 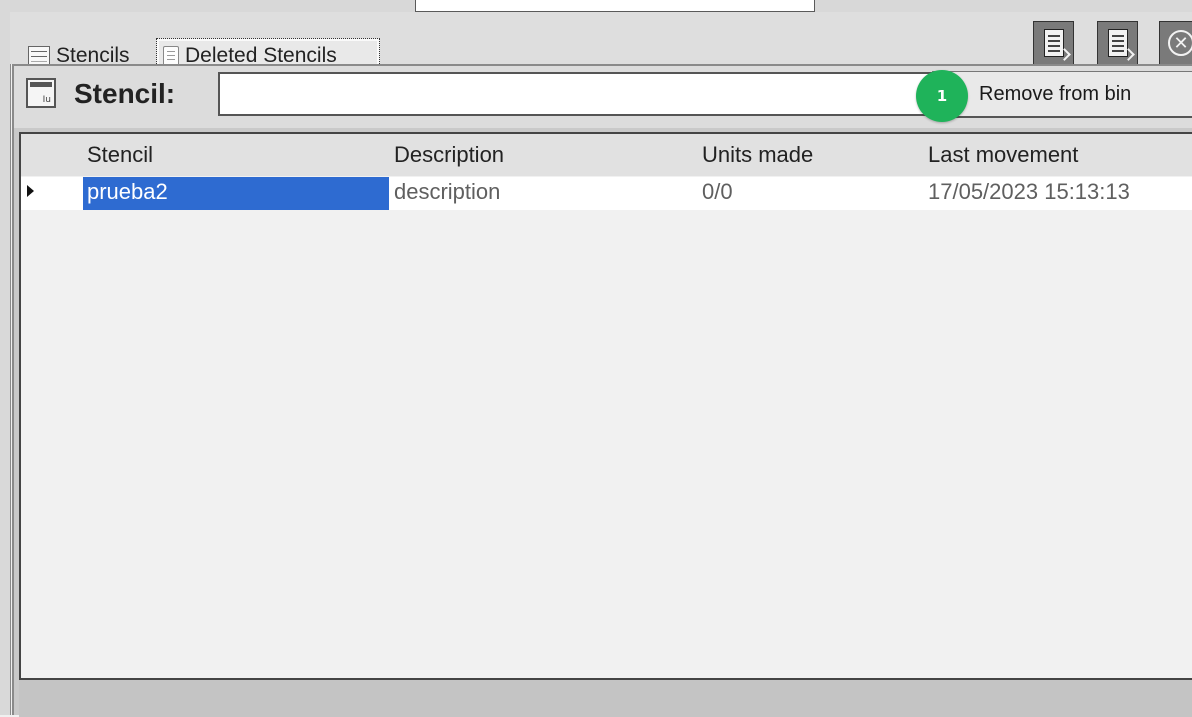 I want to click on remove-from-bin-button: Remove from bin, so click(x=1062, y=94).